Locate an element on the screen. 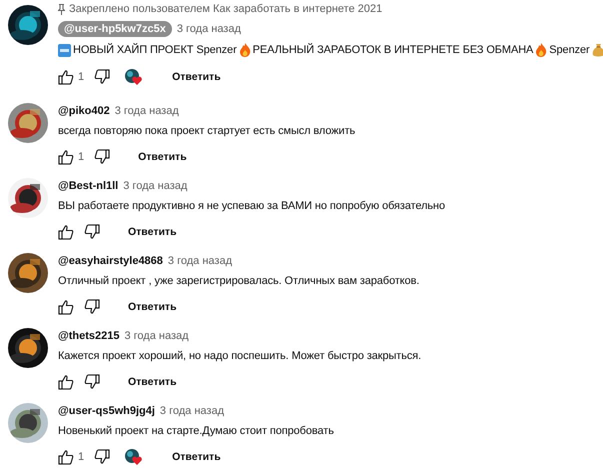  comment-text: всегда повторяю пока проект стартует есть смысл вложить is located at coordinates (207, 131).